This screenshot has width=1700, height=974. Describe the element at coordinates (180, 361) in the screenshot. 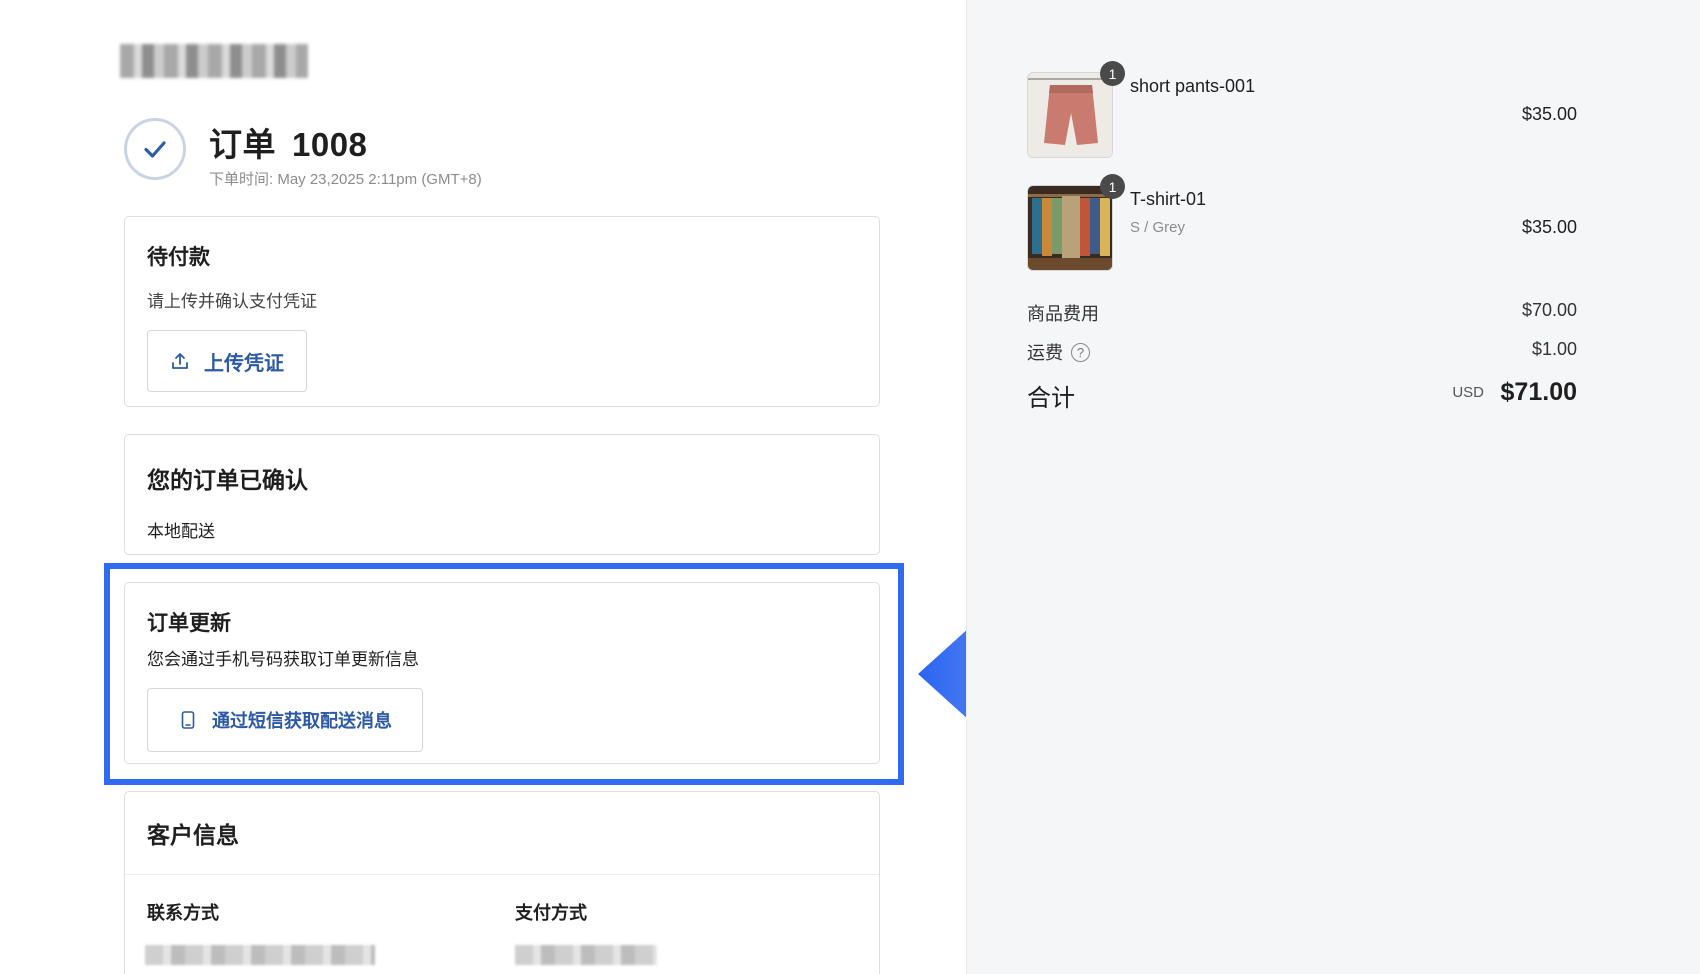

I see `upload-icon` at that location.